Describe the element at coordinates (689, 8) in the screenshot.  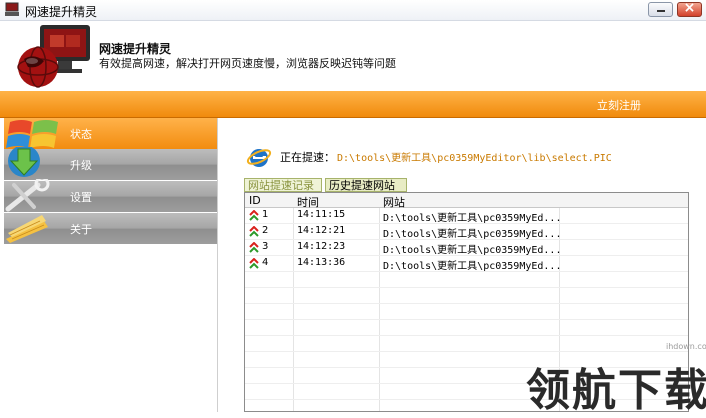
I see `close-button` at that location.